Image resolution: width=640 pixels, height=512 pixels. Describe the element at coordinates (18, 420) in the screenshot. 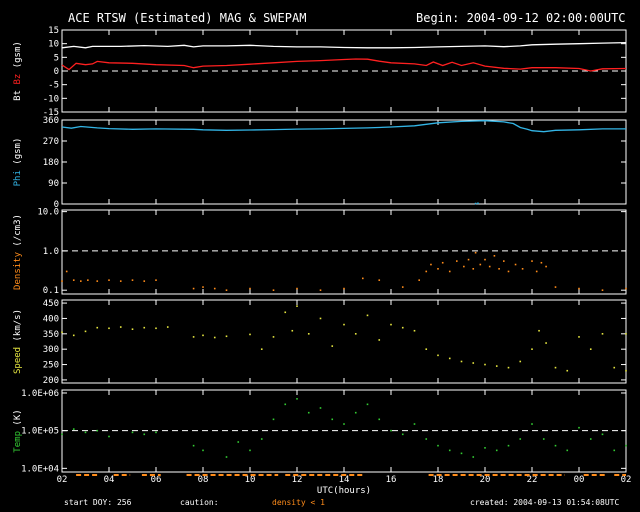

I see `ylabel-part: (K)` at that location.